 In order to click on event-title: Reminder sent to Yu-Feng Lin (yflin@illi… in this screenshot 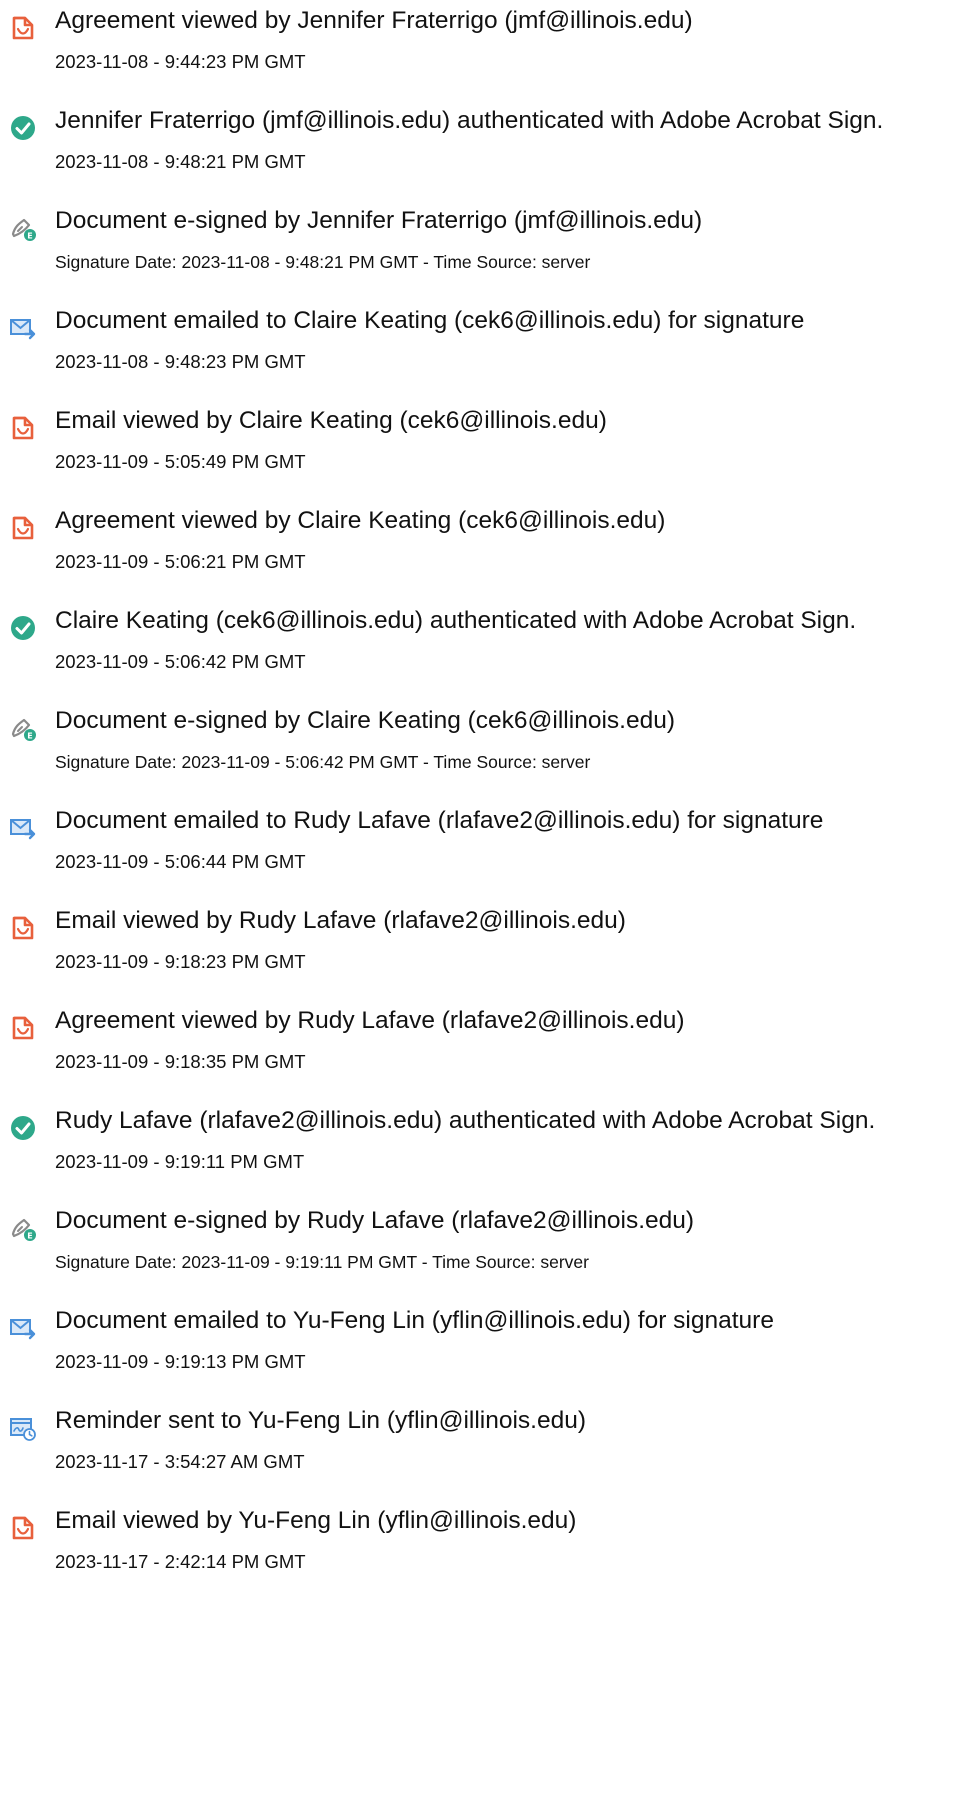, I will do `click(321, 1420)`.